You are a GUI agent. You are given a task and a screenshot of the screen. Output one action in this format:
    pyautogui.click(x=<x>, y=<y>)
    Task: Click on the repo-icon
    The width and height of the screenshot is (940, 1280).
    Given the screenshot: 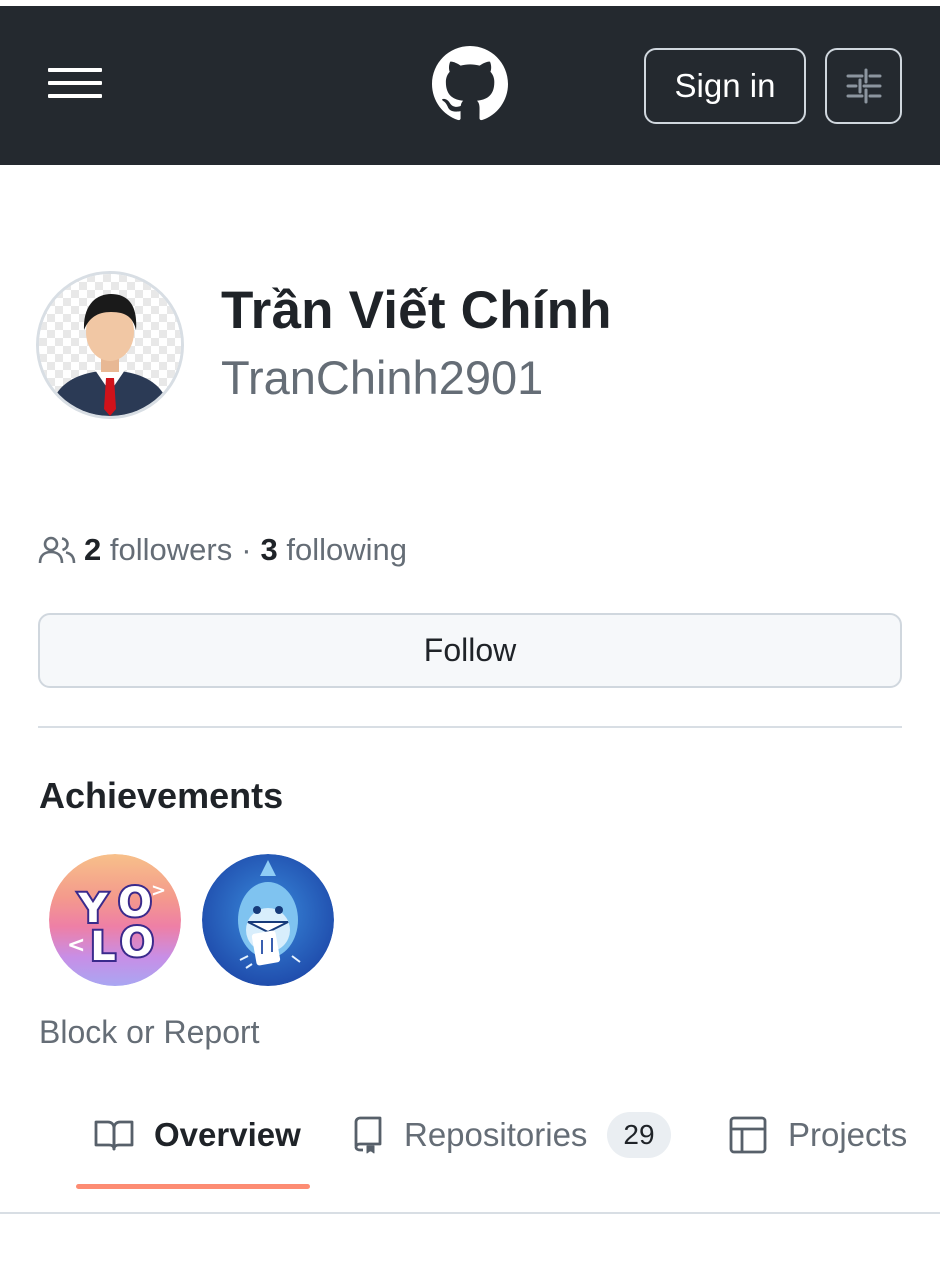 What is the action you would take?
    pyautogui.click(x=368, y=1135)
    